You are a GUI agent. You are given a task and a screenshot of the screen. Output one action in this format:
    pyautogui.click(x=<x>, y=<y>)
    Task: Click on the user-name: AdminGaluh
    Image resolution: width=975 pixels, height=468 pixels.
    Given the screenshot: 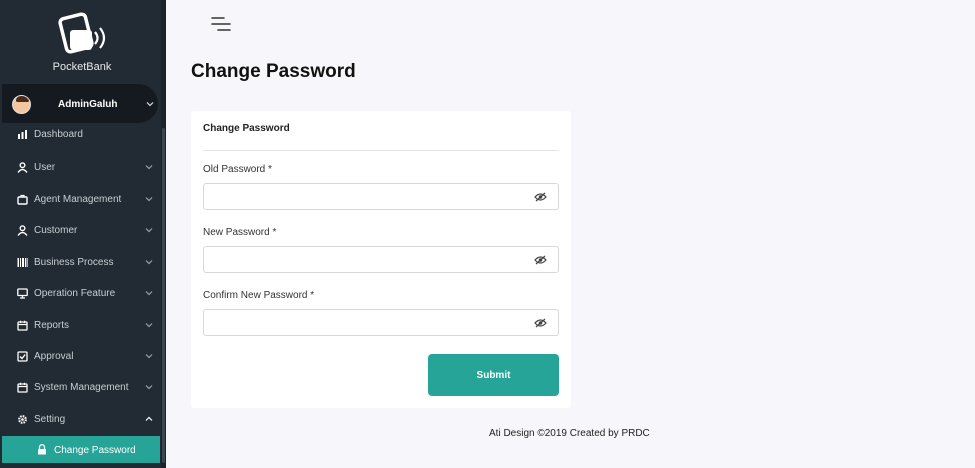 What is the action you would take?
    pyautogui.click(x=88, y=104)
    